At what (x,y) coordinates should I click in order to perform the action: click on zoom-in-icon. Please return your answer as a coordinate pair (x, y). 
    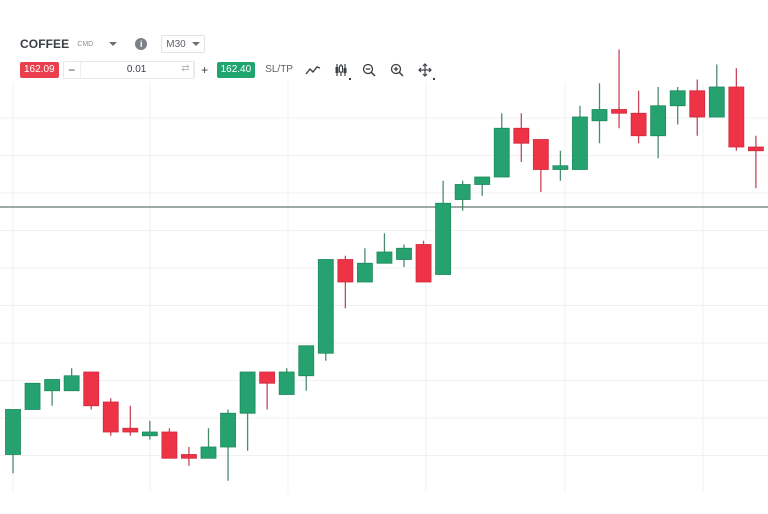
    Looking at the image, I should click on (397, 70).